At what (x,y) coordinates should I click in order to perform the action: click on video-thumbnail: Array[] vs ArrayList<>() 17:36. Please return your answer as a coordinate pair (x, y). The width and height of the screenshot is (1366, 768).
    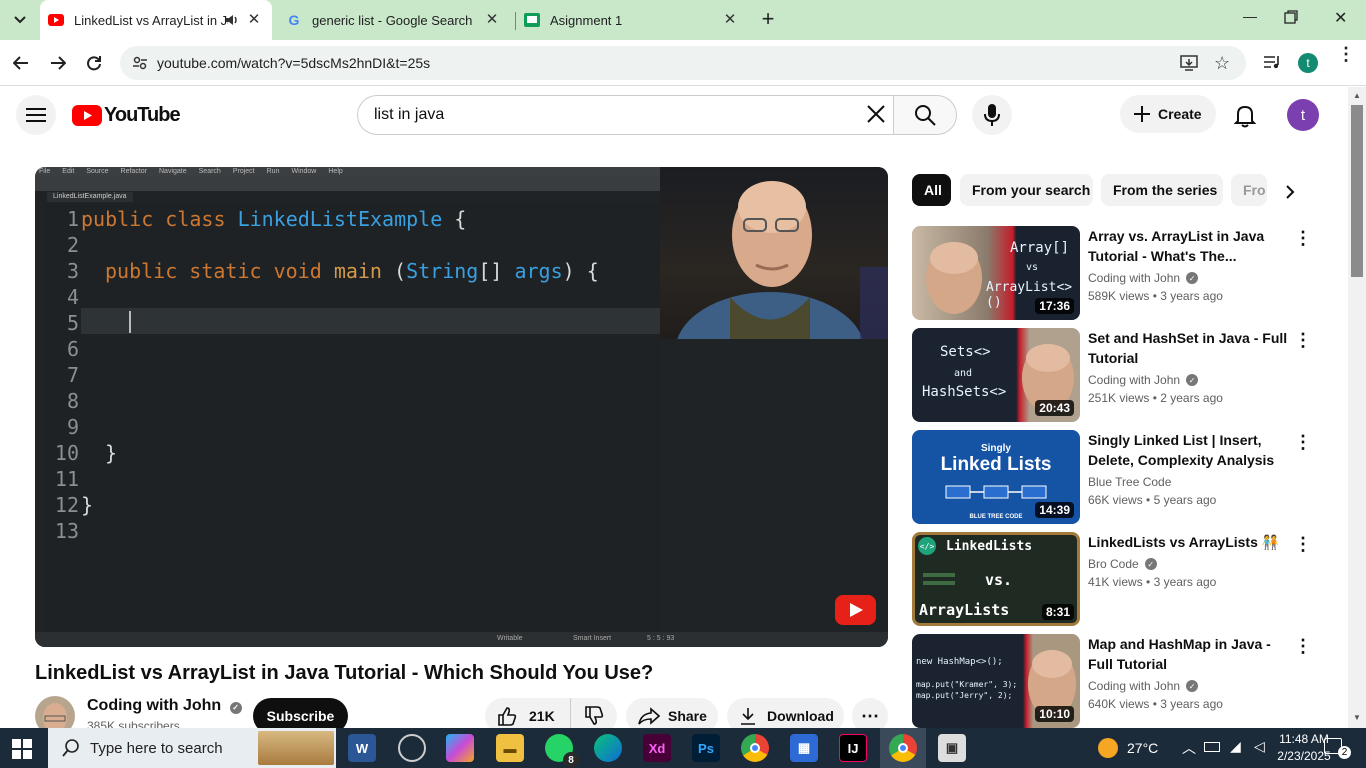
    Looking at the image, I should click on (996, 273).